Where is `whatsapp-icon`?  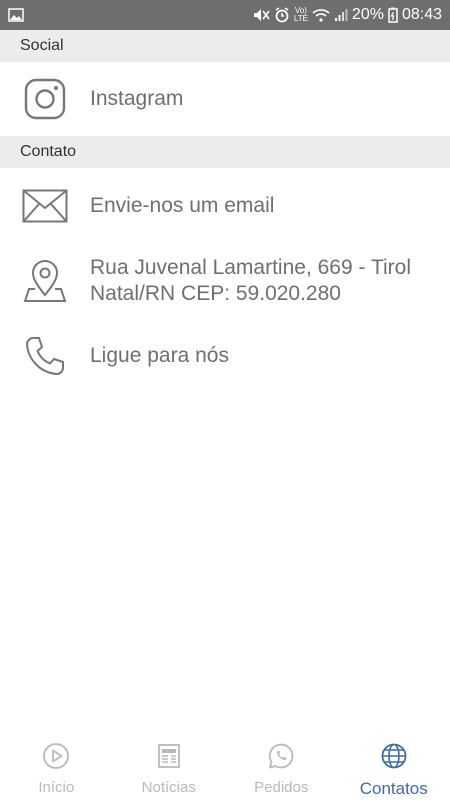 whatsapp-icon is located at coordinates (281, 758).